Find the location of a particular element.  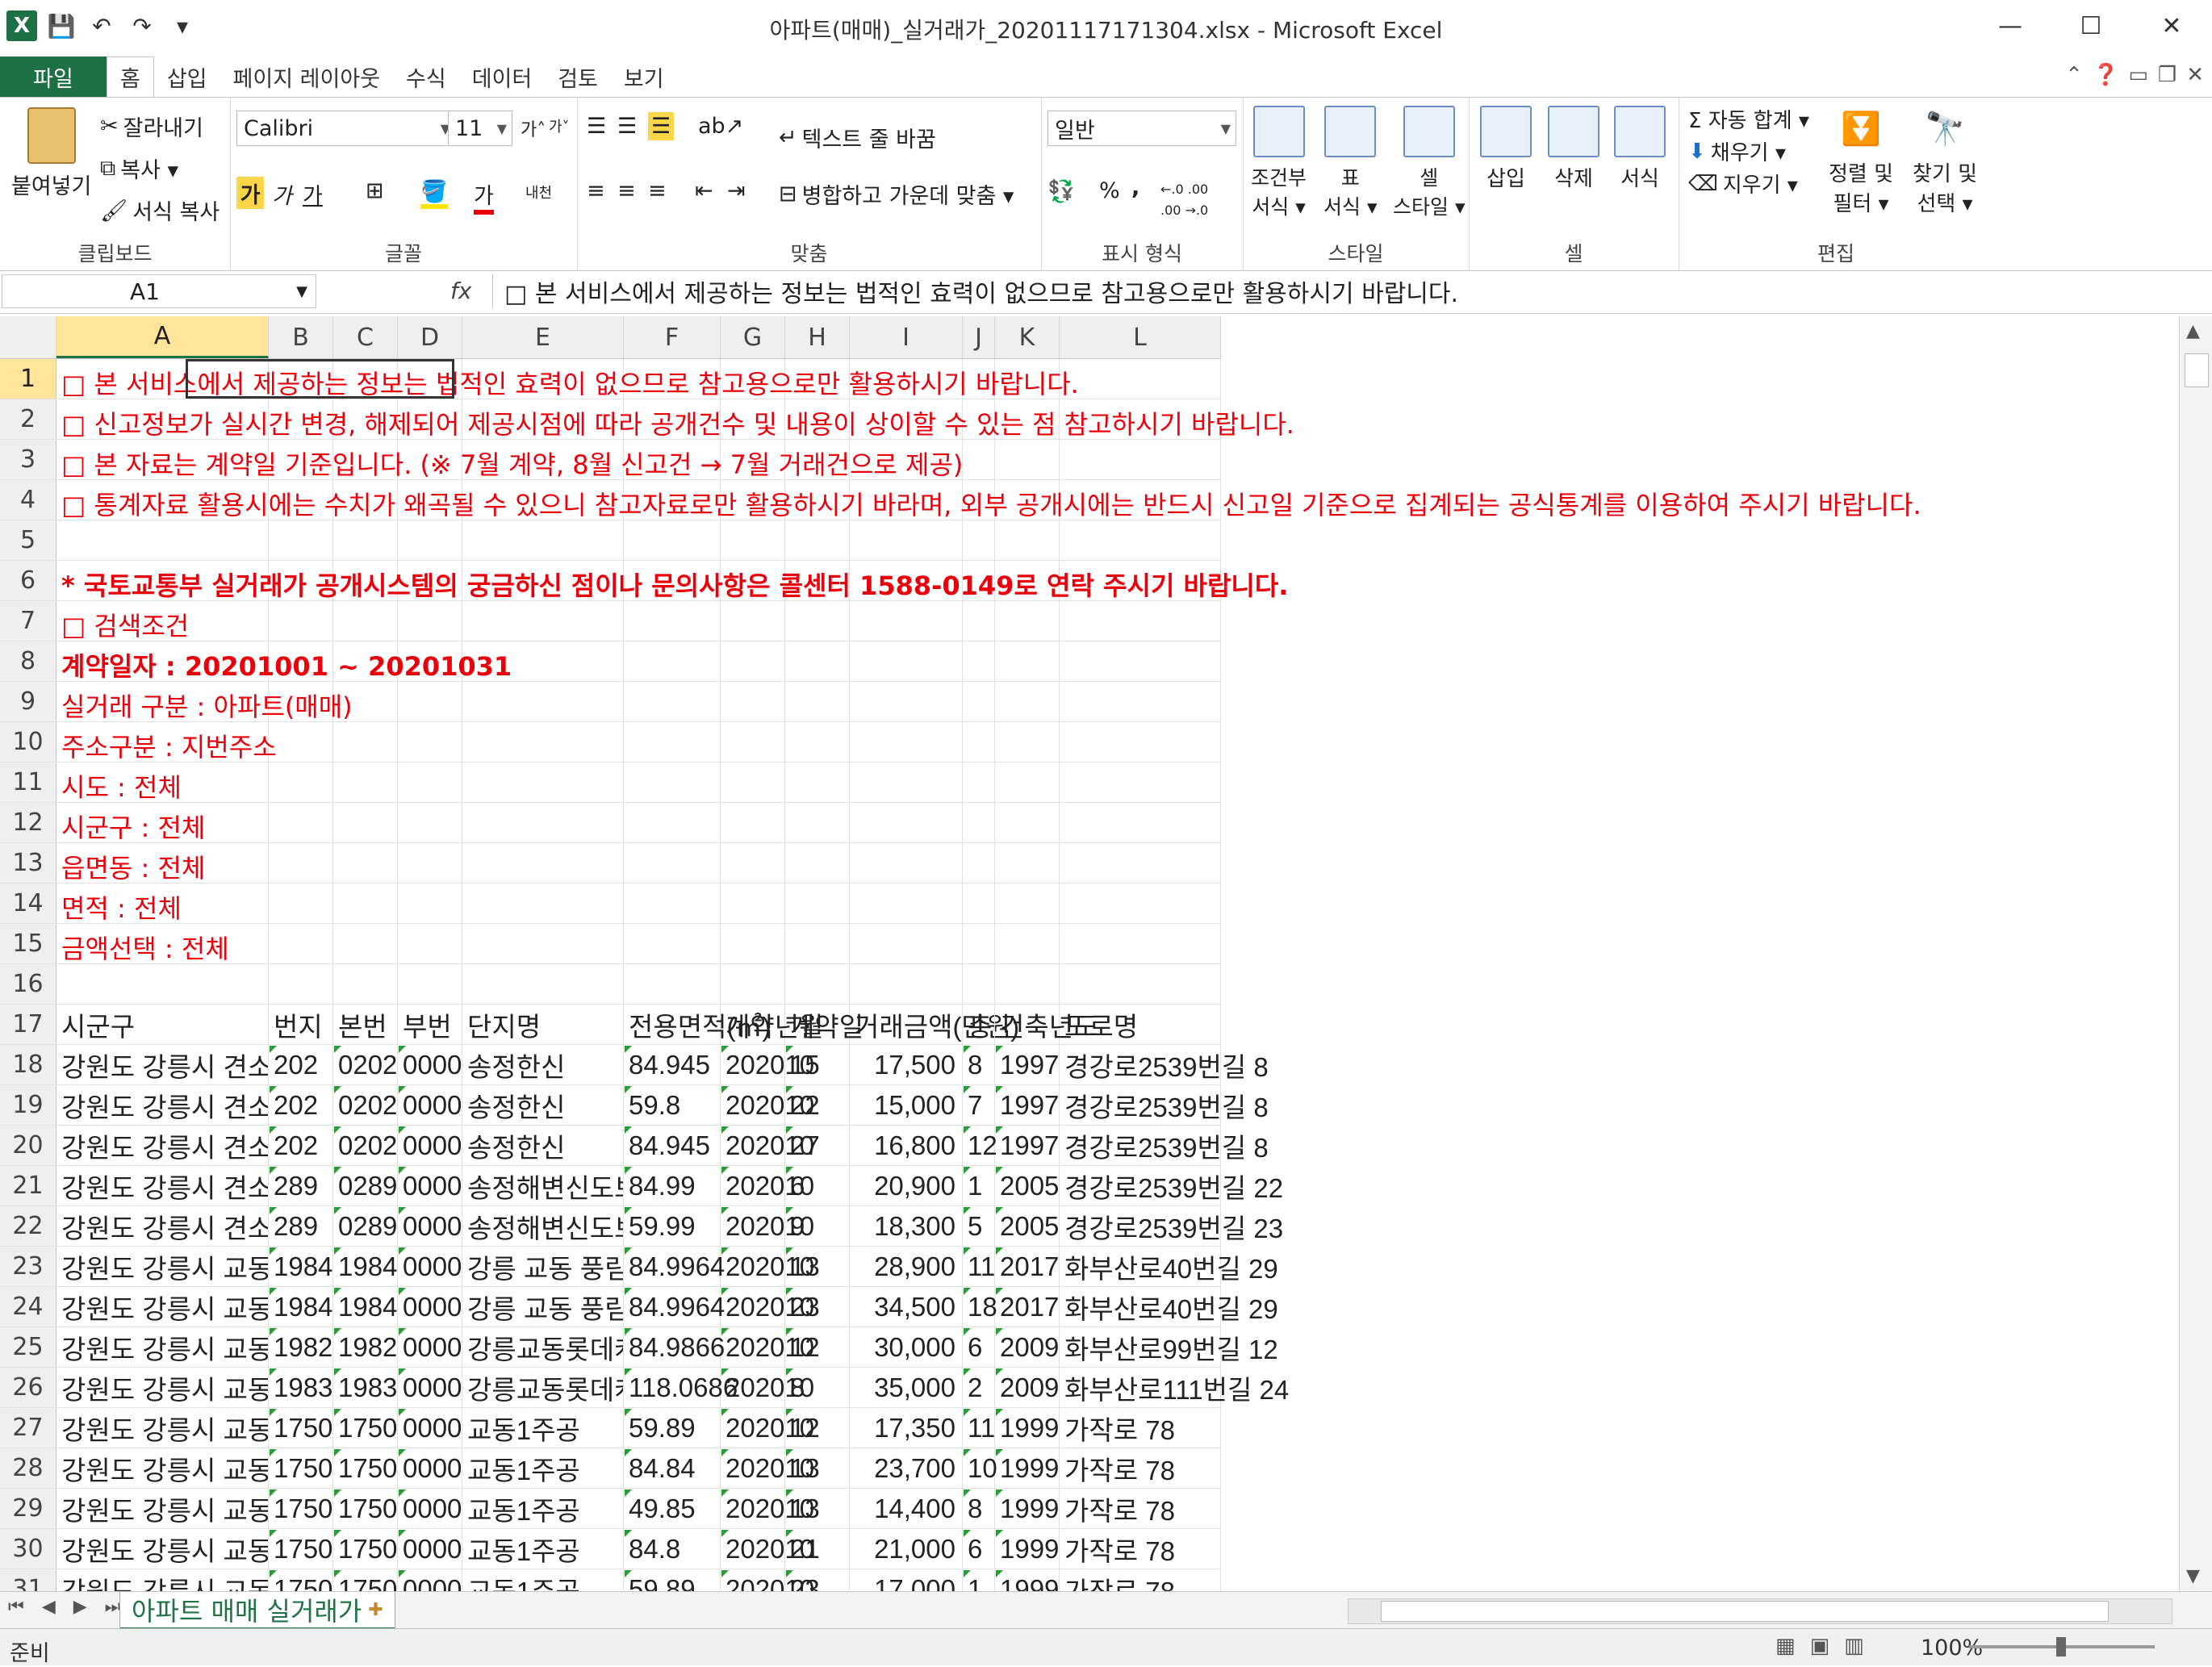

cell: 11 is located at coordinates (979, 1428).